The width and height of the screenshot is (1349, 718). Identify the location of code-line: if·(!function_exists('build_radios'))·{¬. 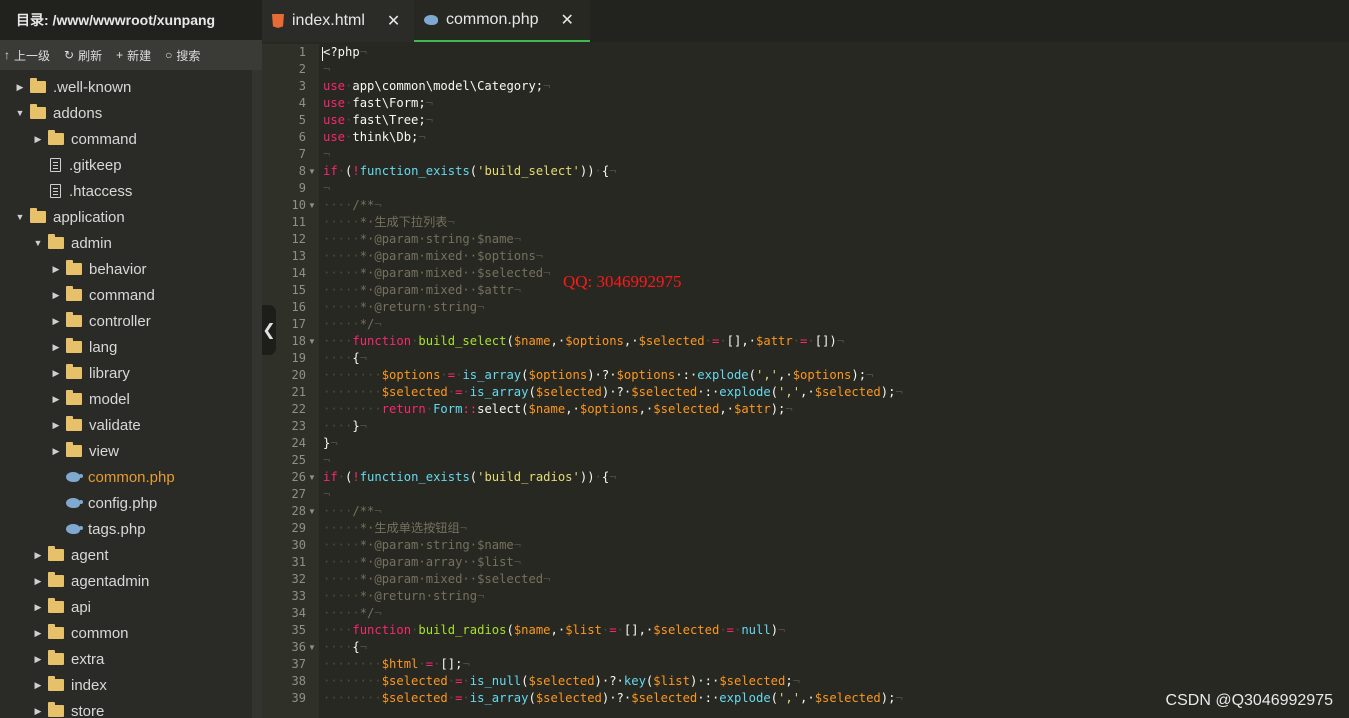
(470, 477).